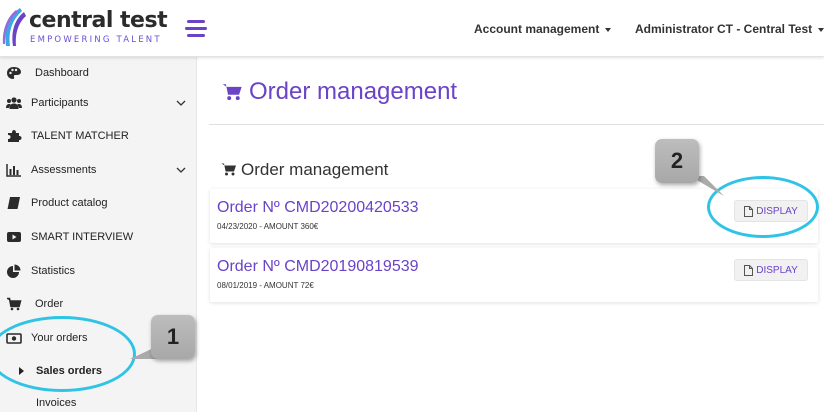  I want to click on menu-toggle-icon, so click(196, 29).